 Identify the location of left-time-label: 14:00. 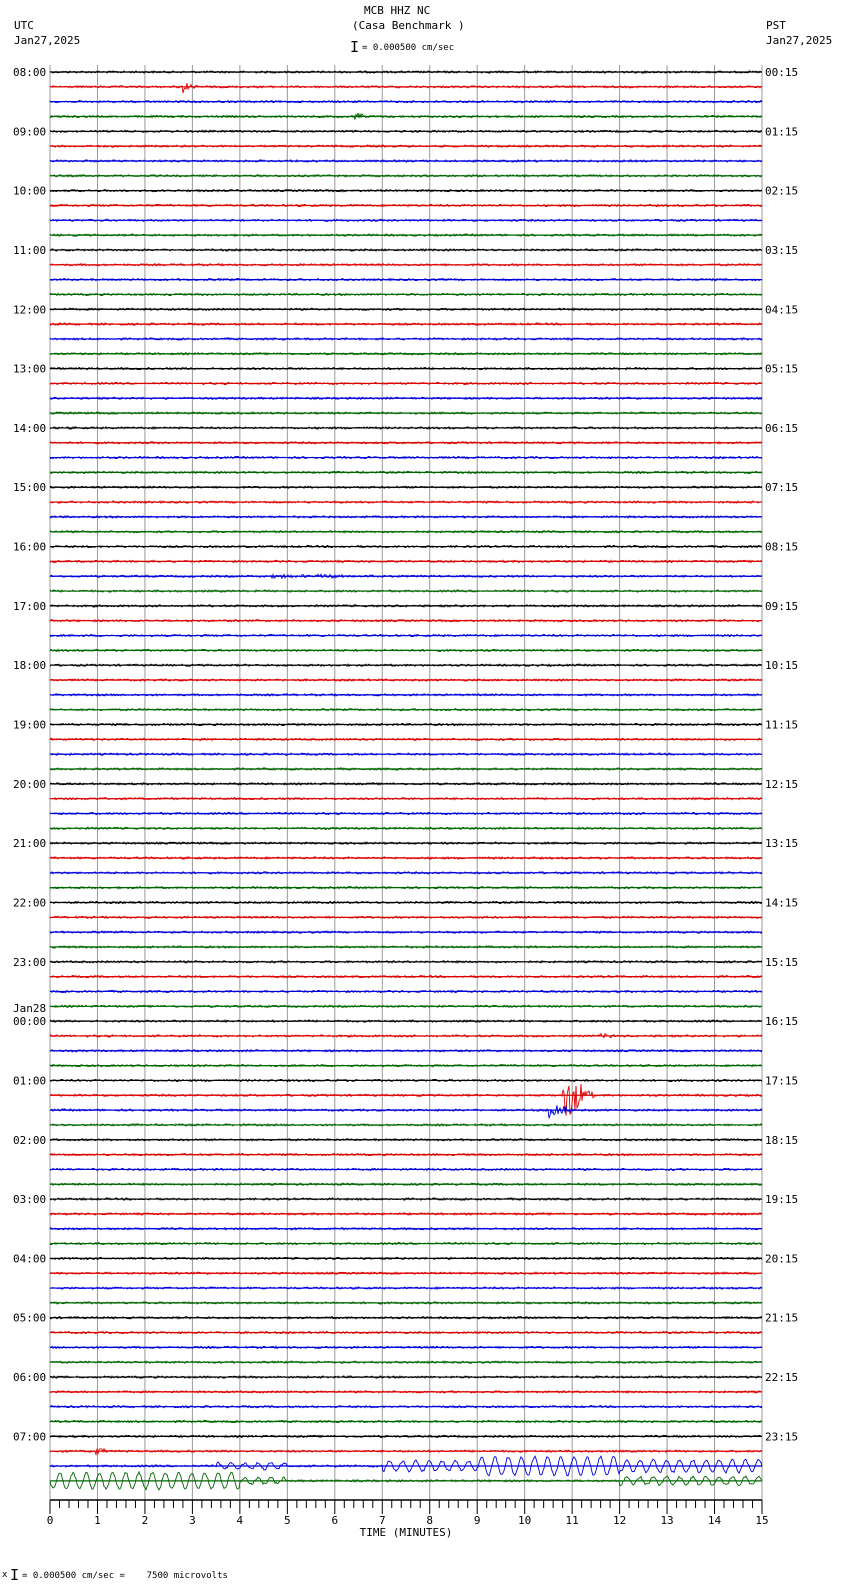
(29, 428).